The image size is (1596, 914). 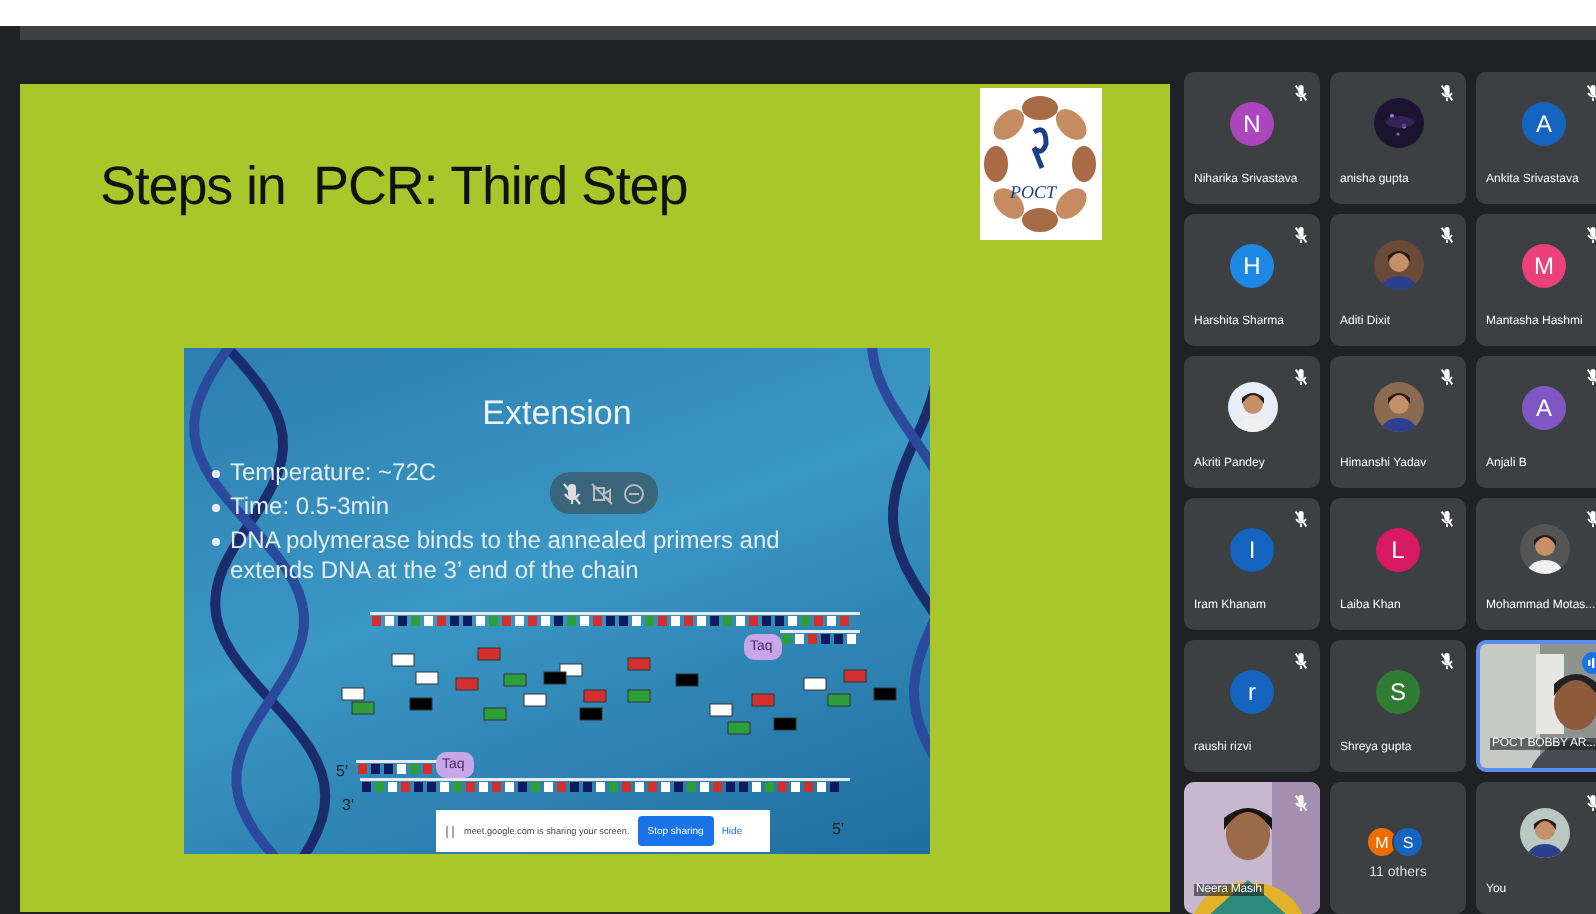 What do you see at coordinates (634, 493) in the screenshot?
I see `minus-circle-icon` at bounding box center [634, 493].